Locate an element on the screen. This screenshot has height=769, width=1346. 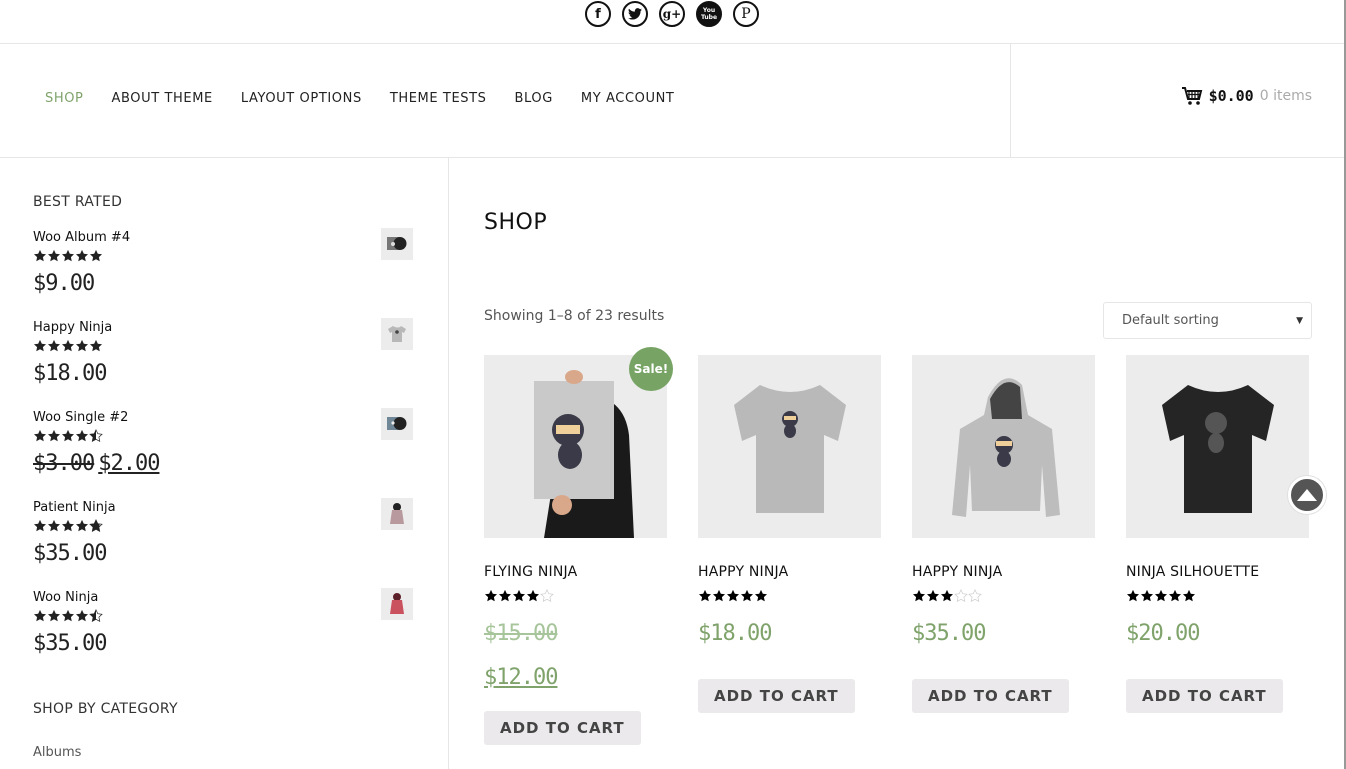
product-thumbnail-tshirt is located at coordinates (397, 334).